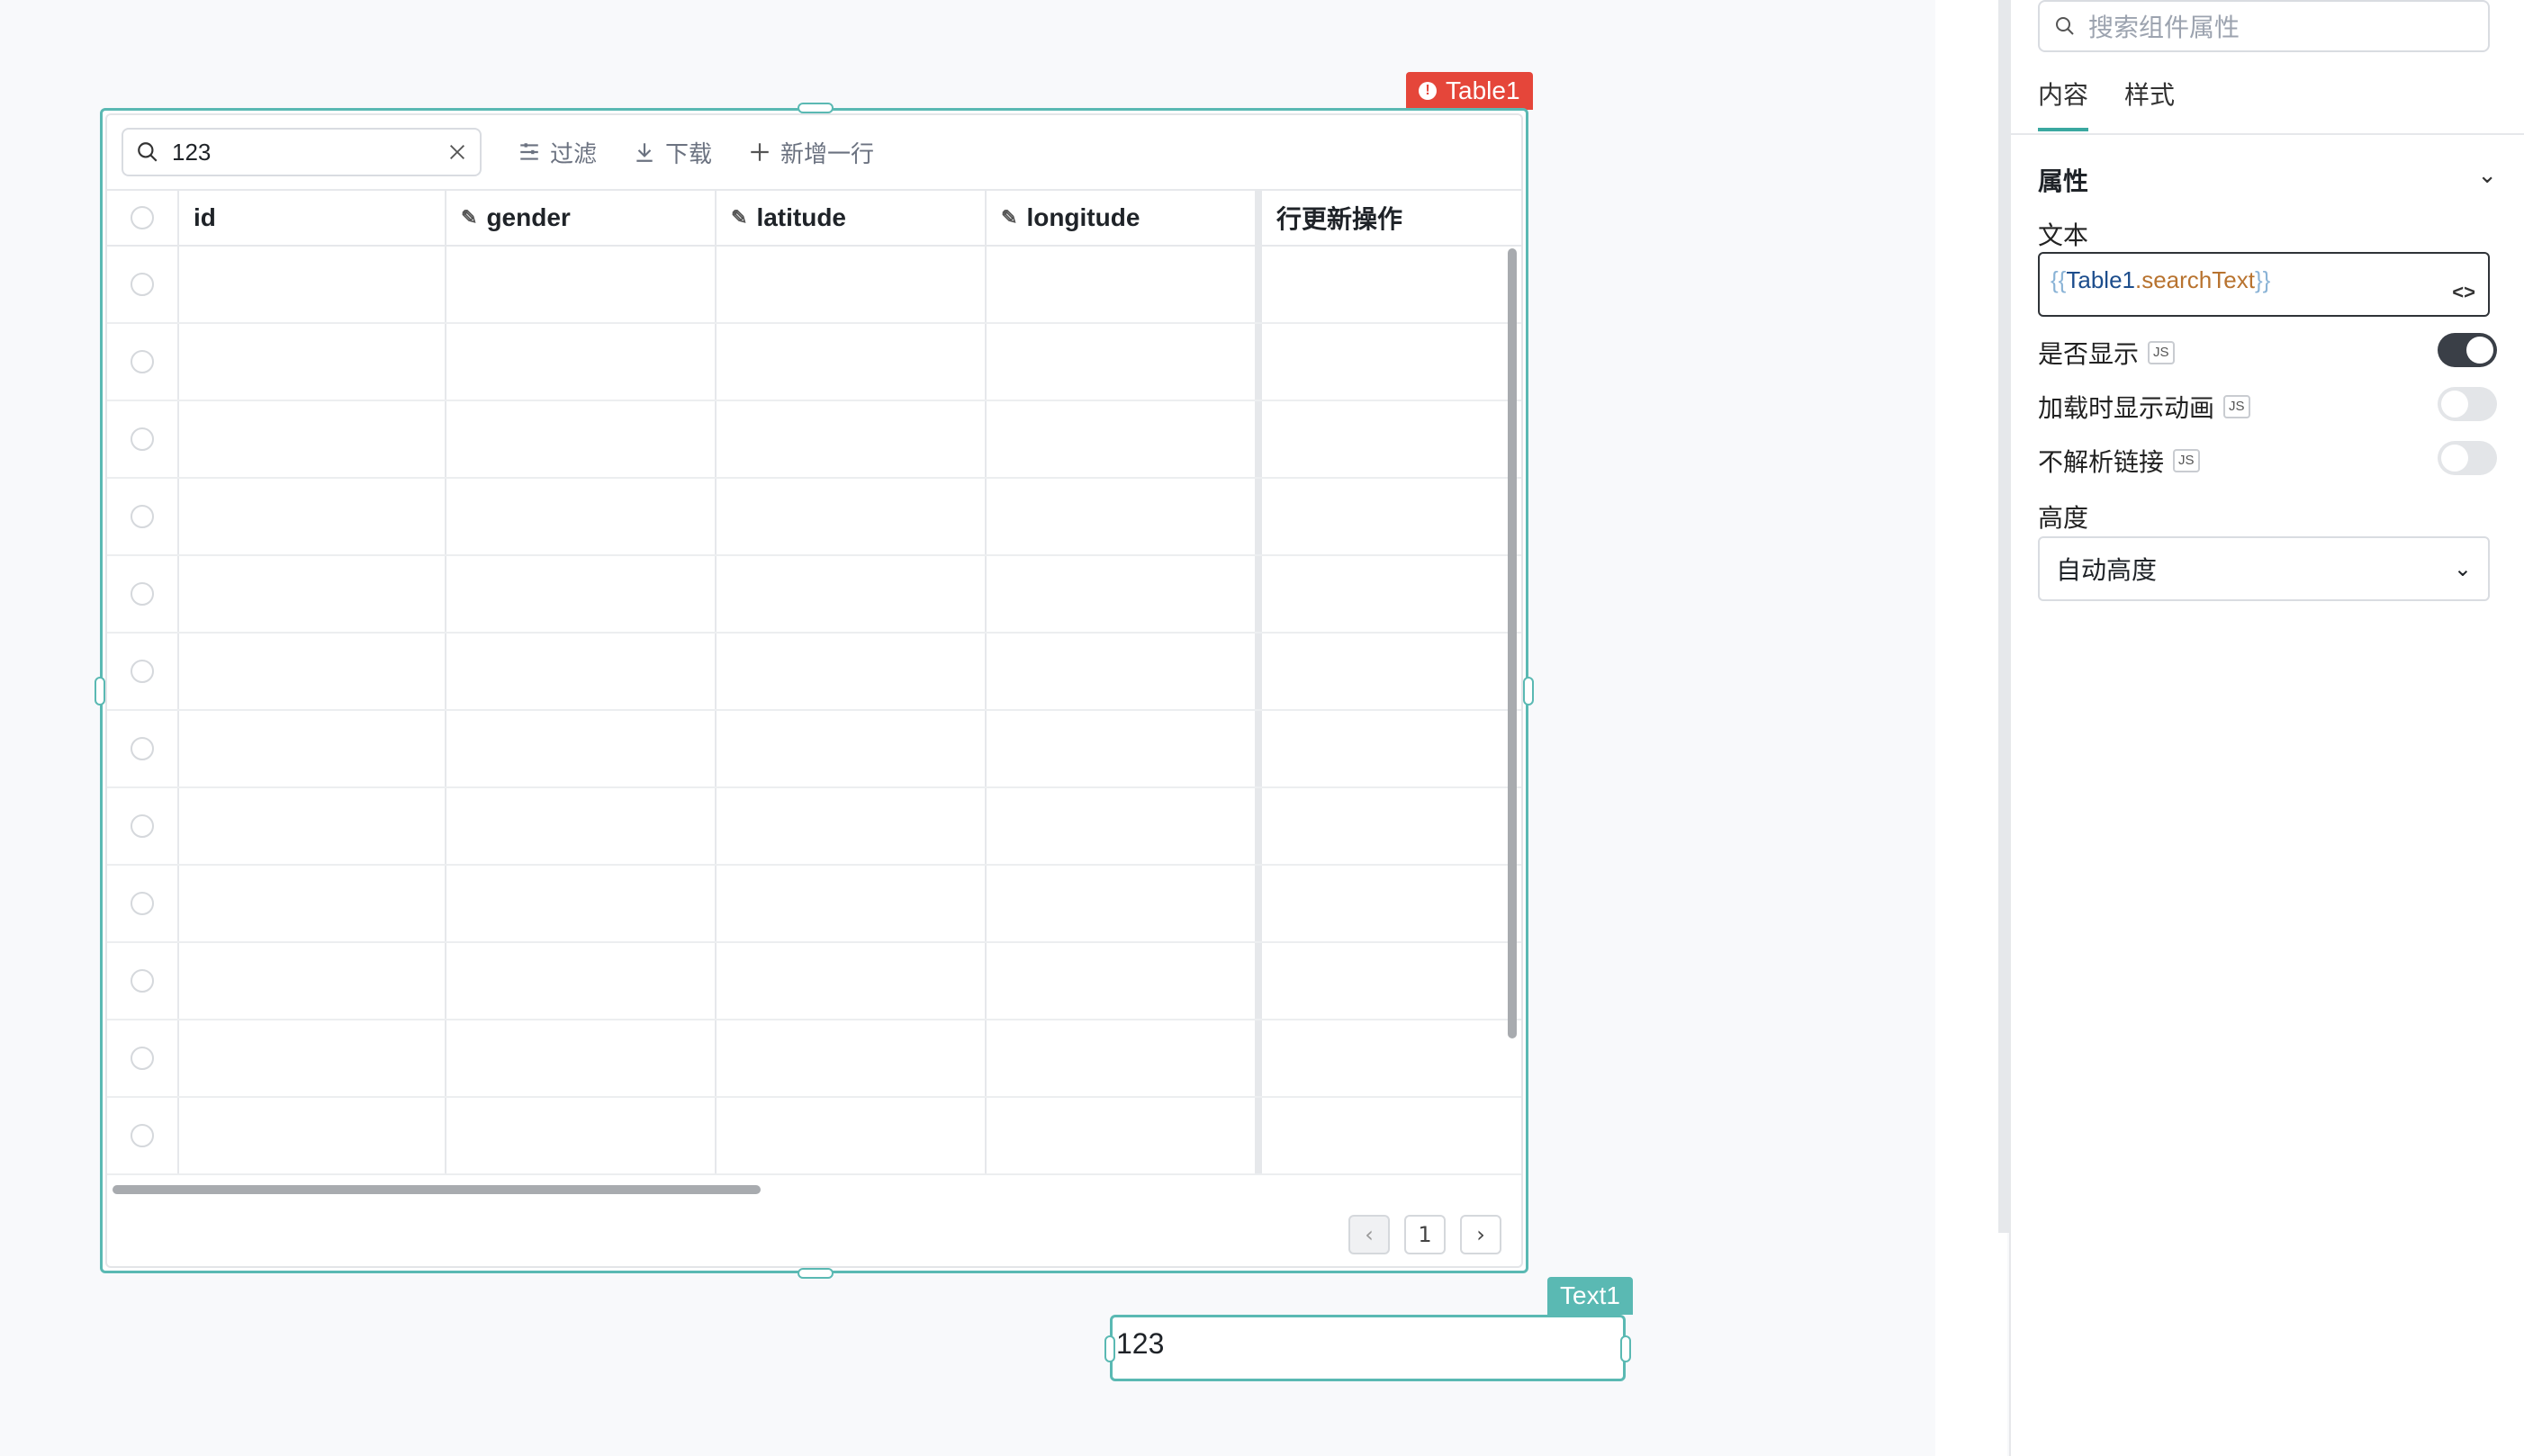 Image resolution: width=2524 pixels, height=1456 pixels. I want to click on column-header-latitude: ✎ latitude, so click(852, 218).